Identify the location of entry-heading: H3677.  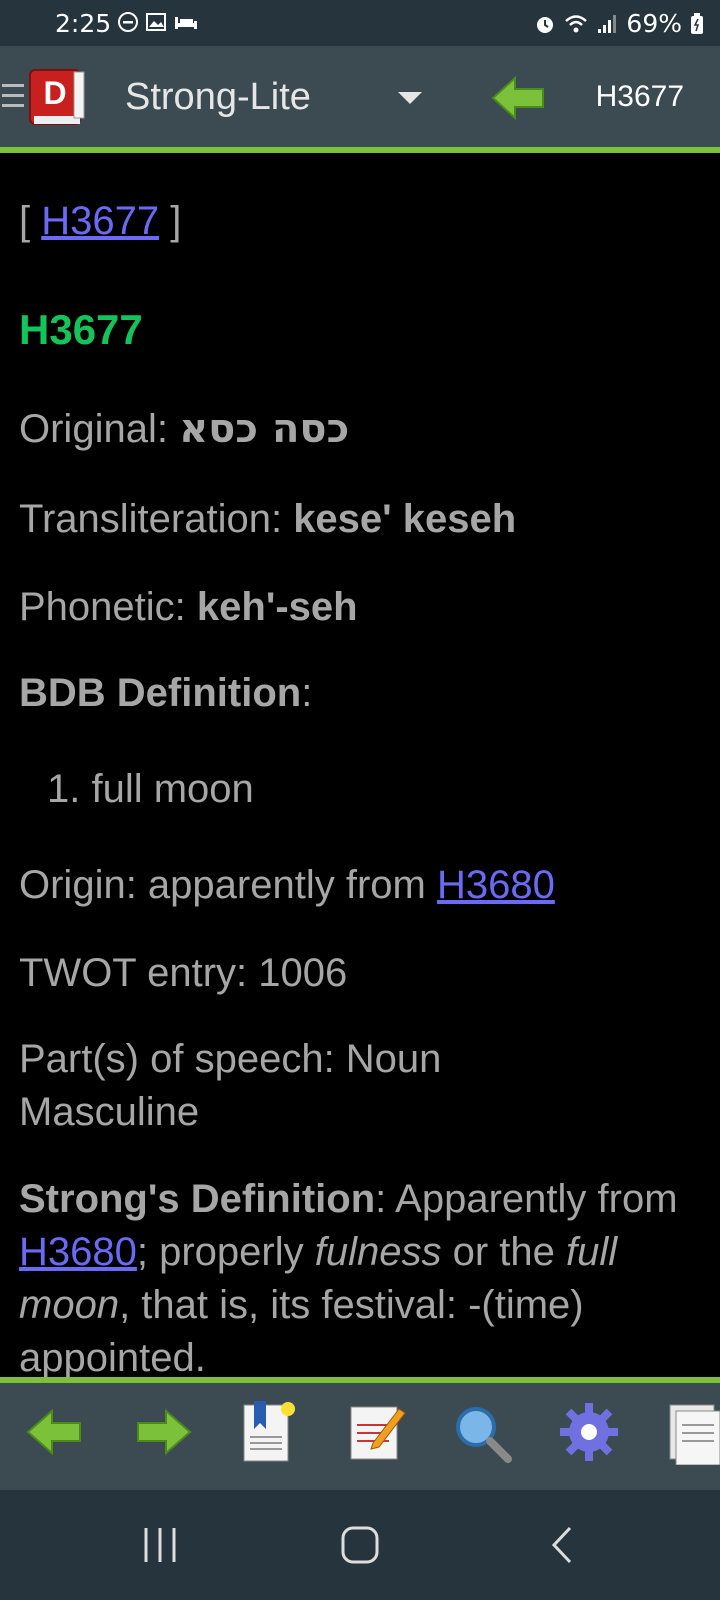
(81, 329).